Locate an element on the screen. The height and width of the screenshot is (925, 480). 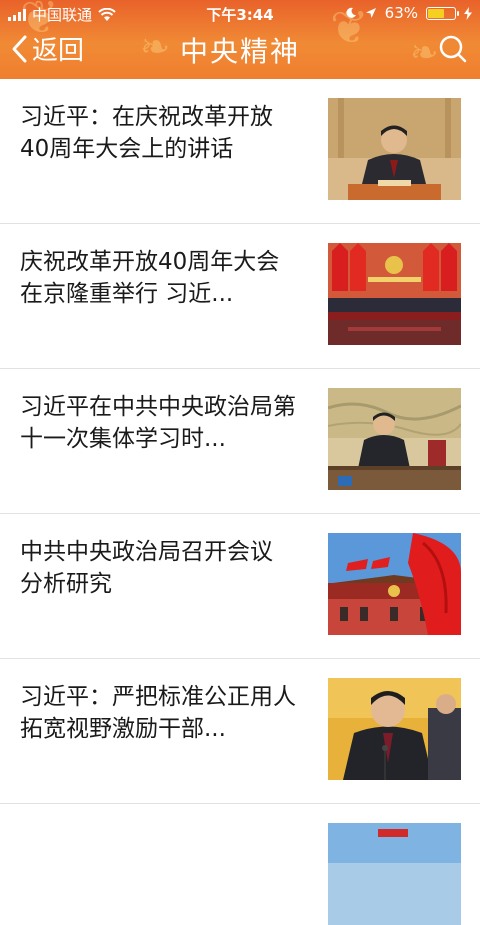
article-title: 习近平：在庆祝改革开放40周年大会上的讲话 is located at coordinates (146, 133).